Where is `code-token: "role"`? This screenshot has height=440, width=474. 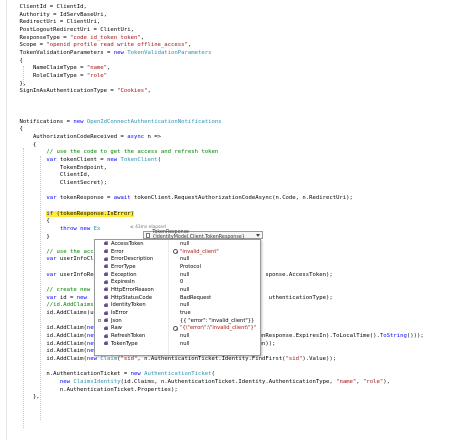 code-token: "role" is located at coordinates (373, 381).